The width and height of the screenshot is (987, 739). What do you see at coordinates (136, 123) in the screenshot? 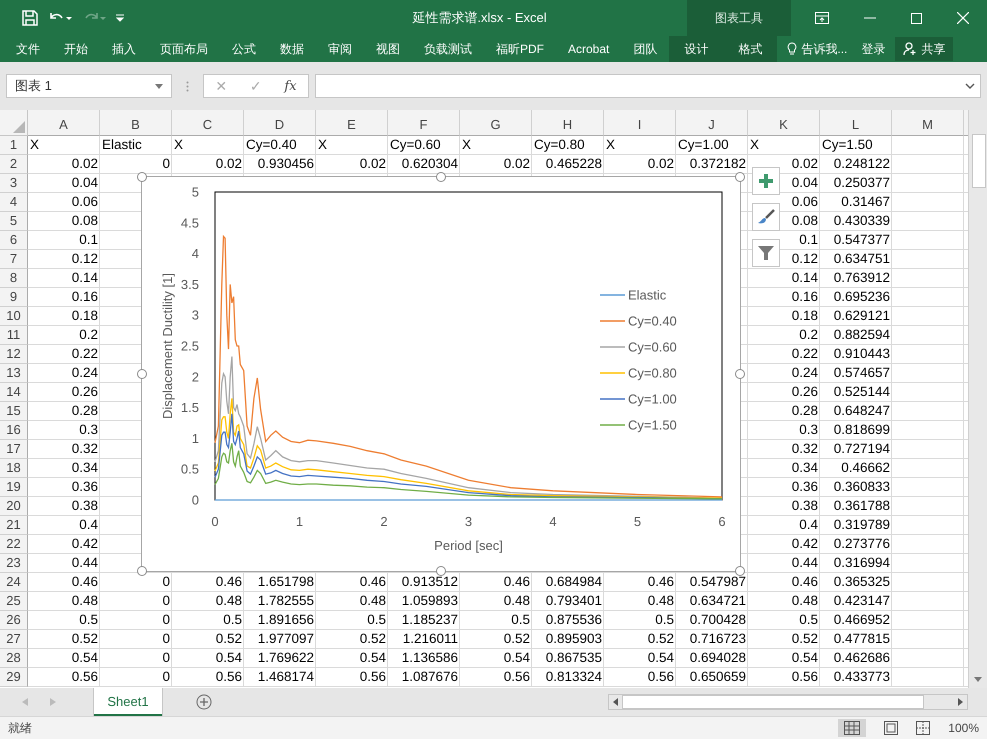
I see `column-header: B` at bounding box center [136, 123].